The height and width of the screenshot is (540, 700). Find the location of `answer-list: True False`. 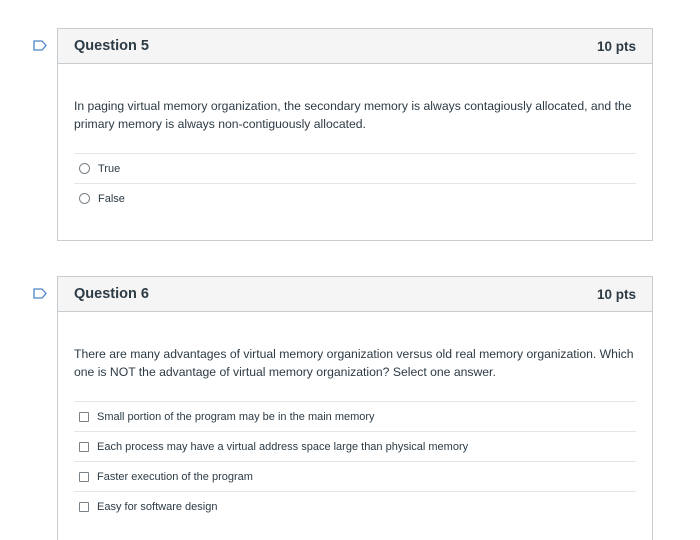

answer-list: True False is located at coordinates (355, 183).